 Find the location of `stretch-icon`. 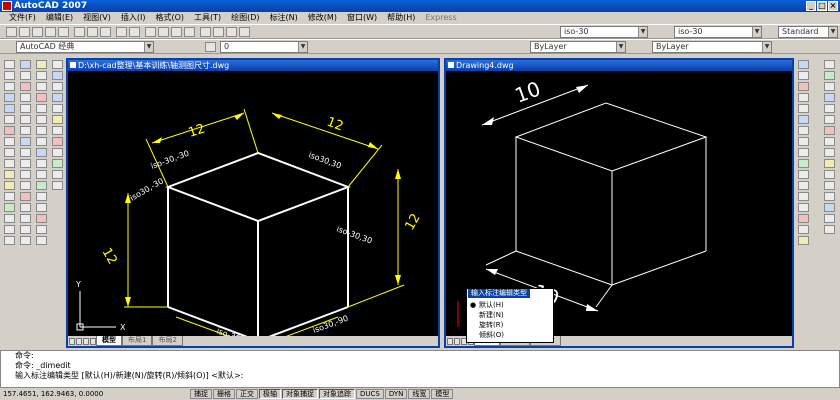

stretch-icon is located at coordinates (803, 152).